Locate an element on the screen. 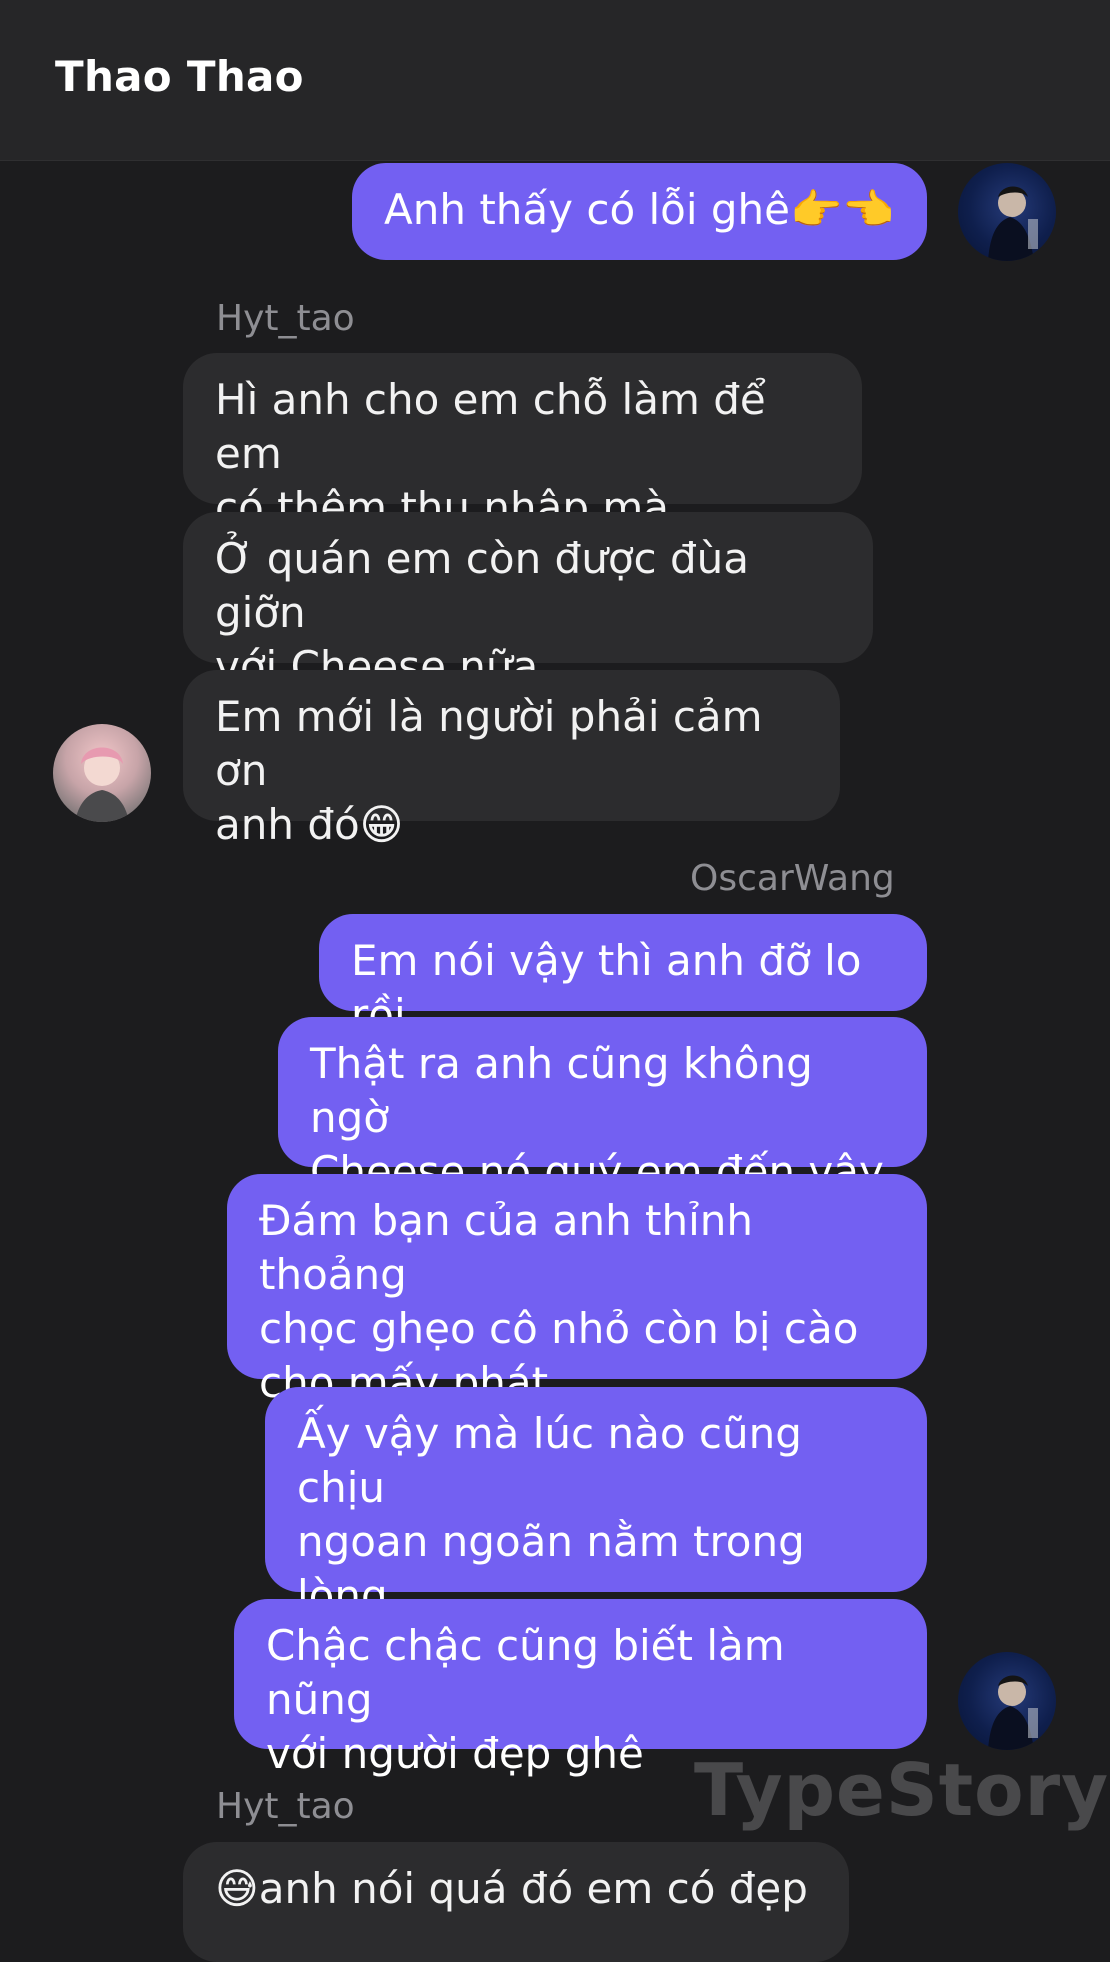 The width and height of the screenshot is (1110, 1962). message-bubble-incoming: Em mới là người phải cảm ơn anh đó😁 is located at coordinates (511, 759).